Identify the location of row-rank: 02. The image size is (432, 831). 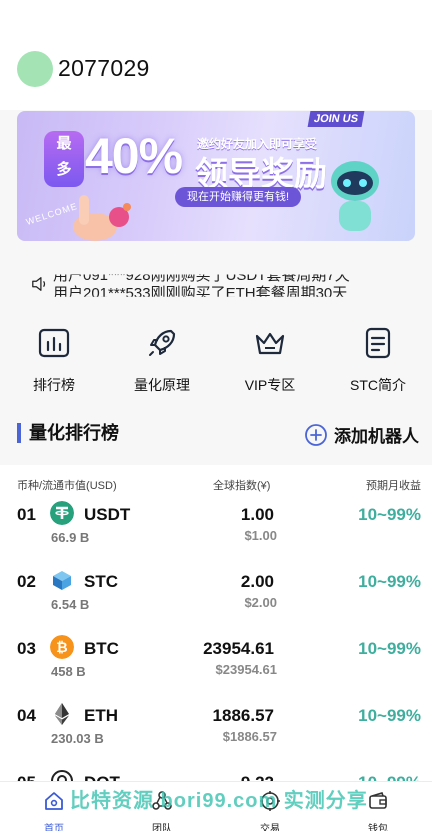
(26, 581).